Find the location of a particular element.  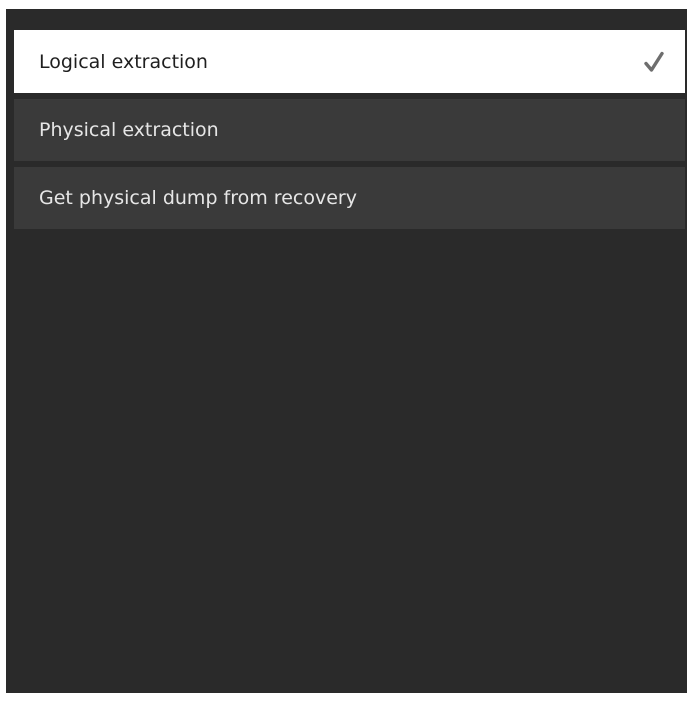

checkmark-icon is located at coordinates (654, 62).